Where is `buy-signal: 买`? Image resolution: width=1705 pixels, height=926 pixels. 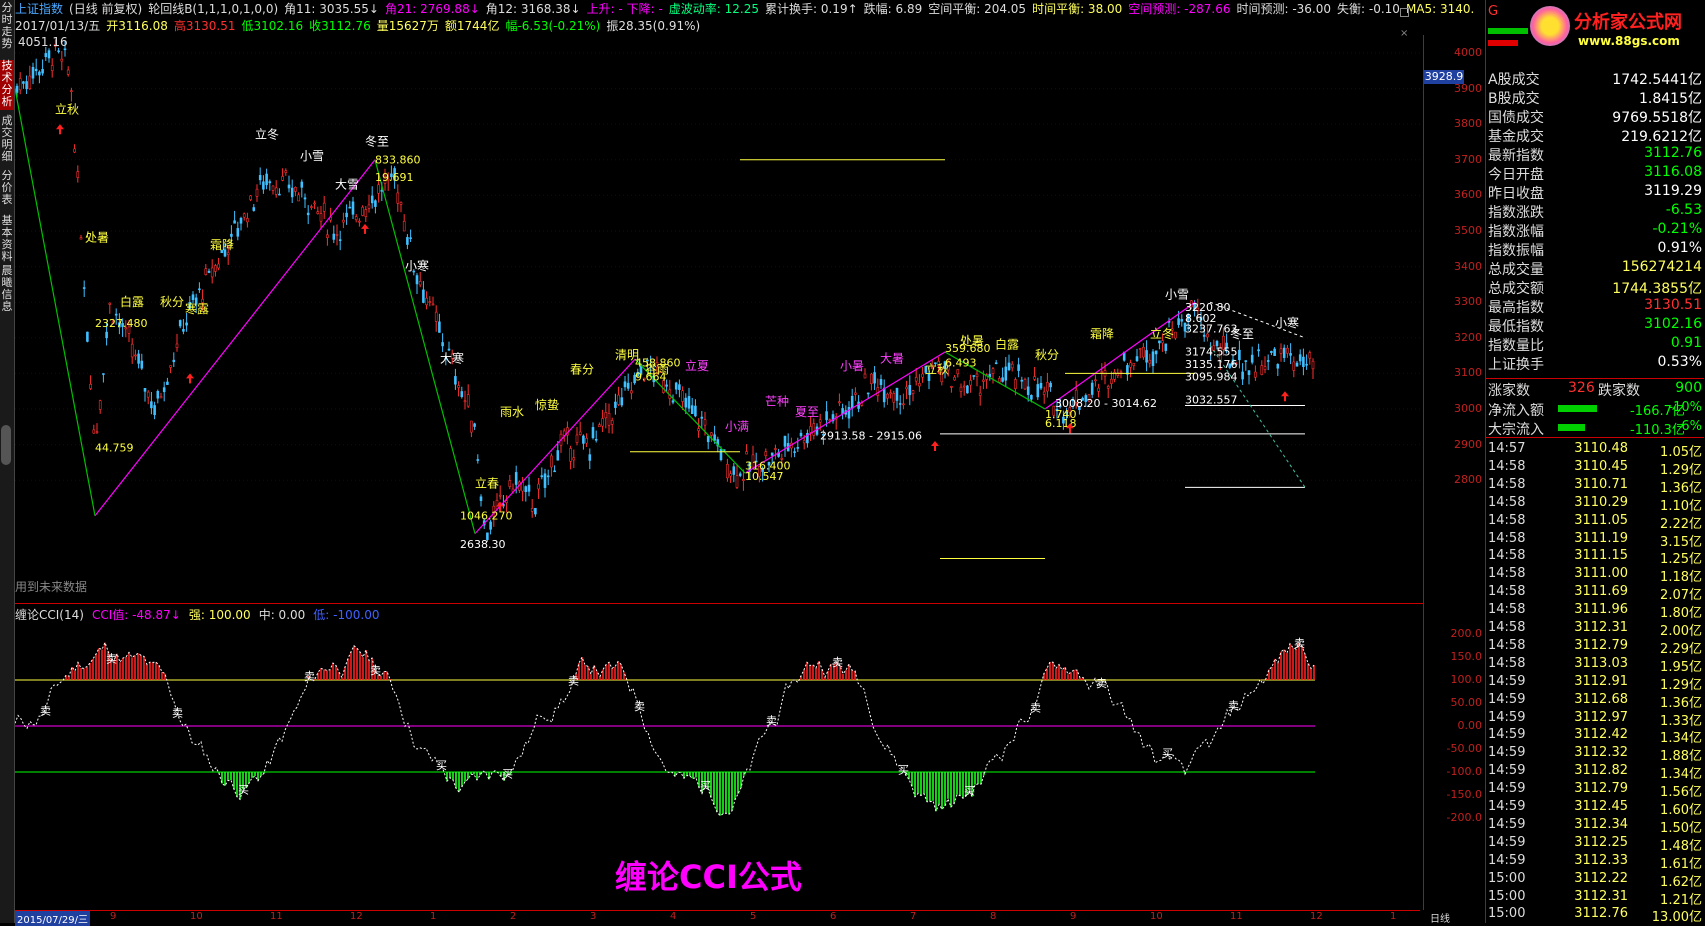
buy-signal: 买 is located at coordinates (1167, 753).